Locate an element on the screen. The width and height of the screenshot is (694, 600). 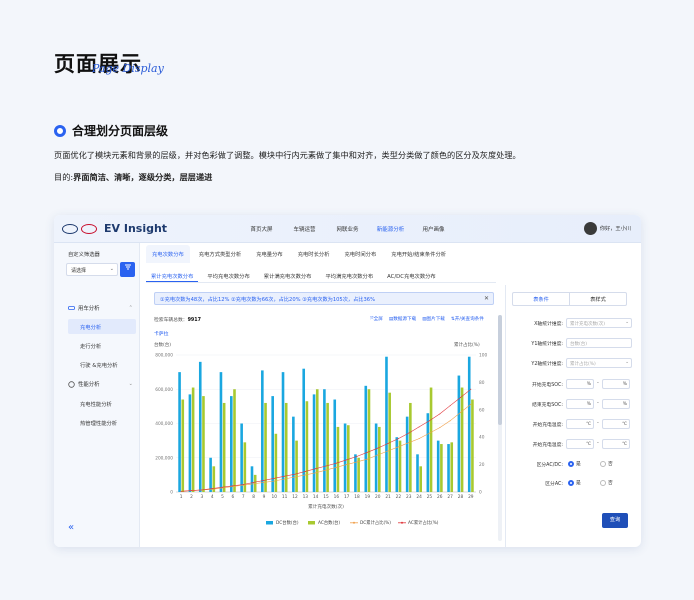
ac-no-radio: 否 is located at coordinates (606, 482).